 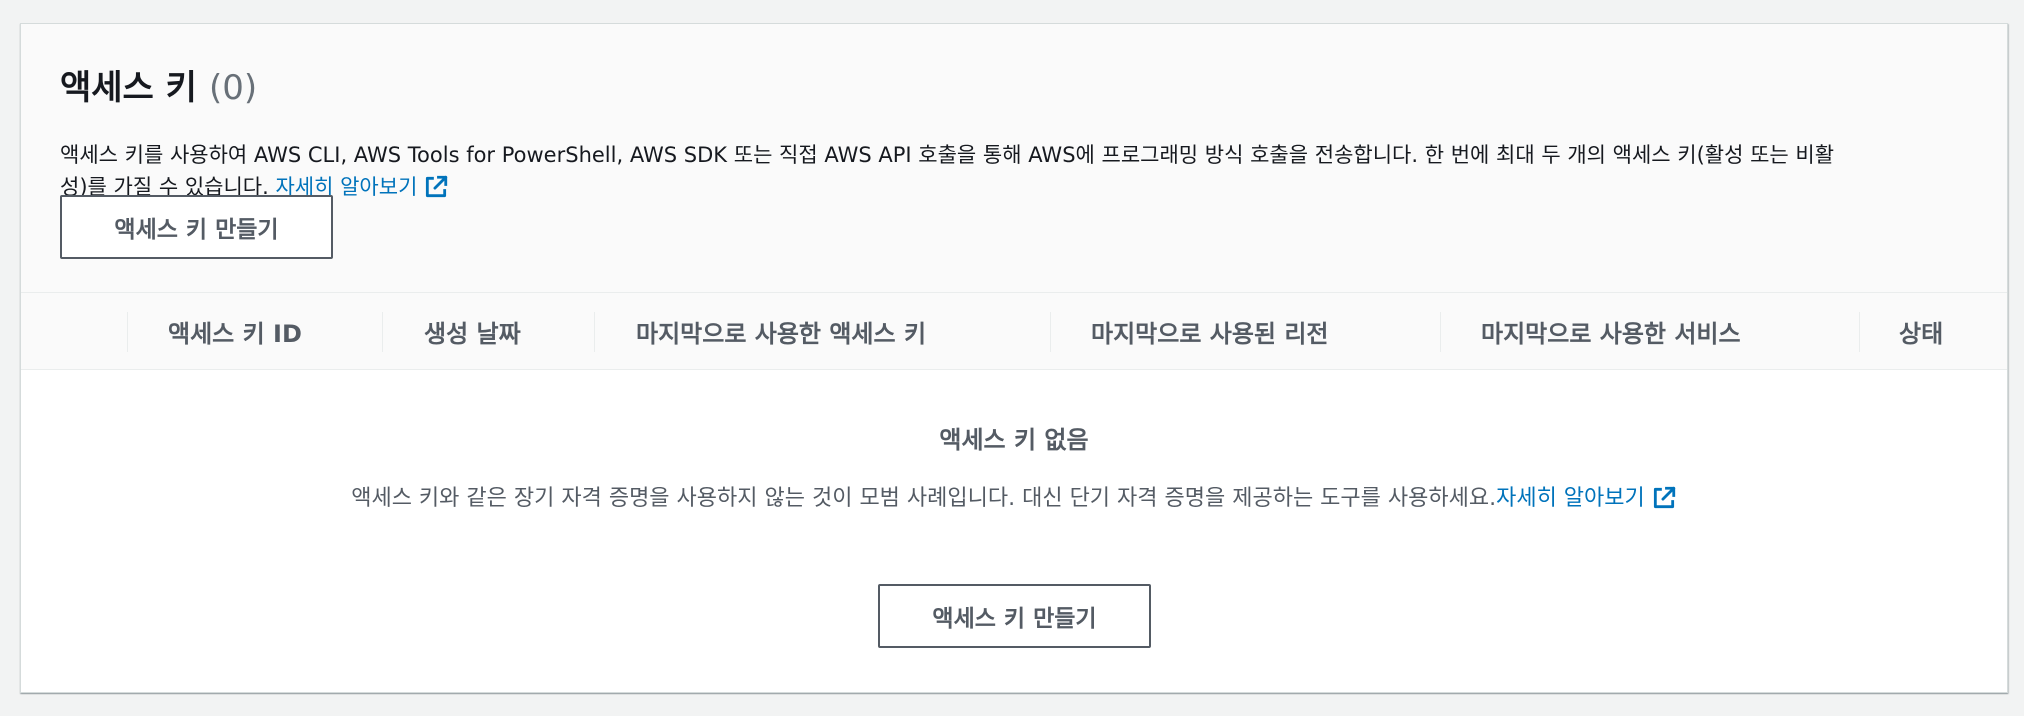 What do you see at coordinates (1210, 331) in the screenshot?
I see `column-header-last-used-region: 마지막으로 사용된 리전` at bounding box center [1210, 331].